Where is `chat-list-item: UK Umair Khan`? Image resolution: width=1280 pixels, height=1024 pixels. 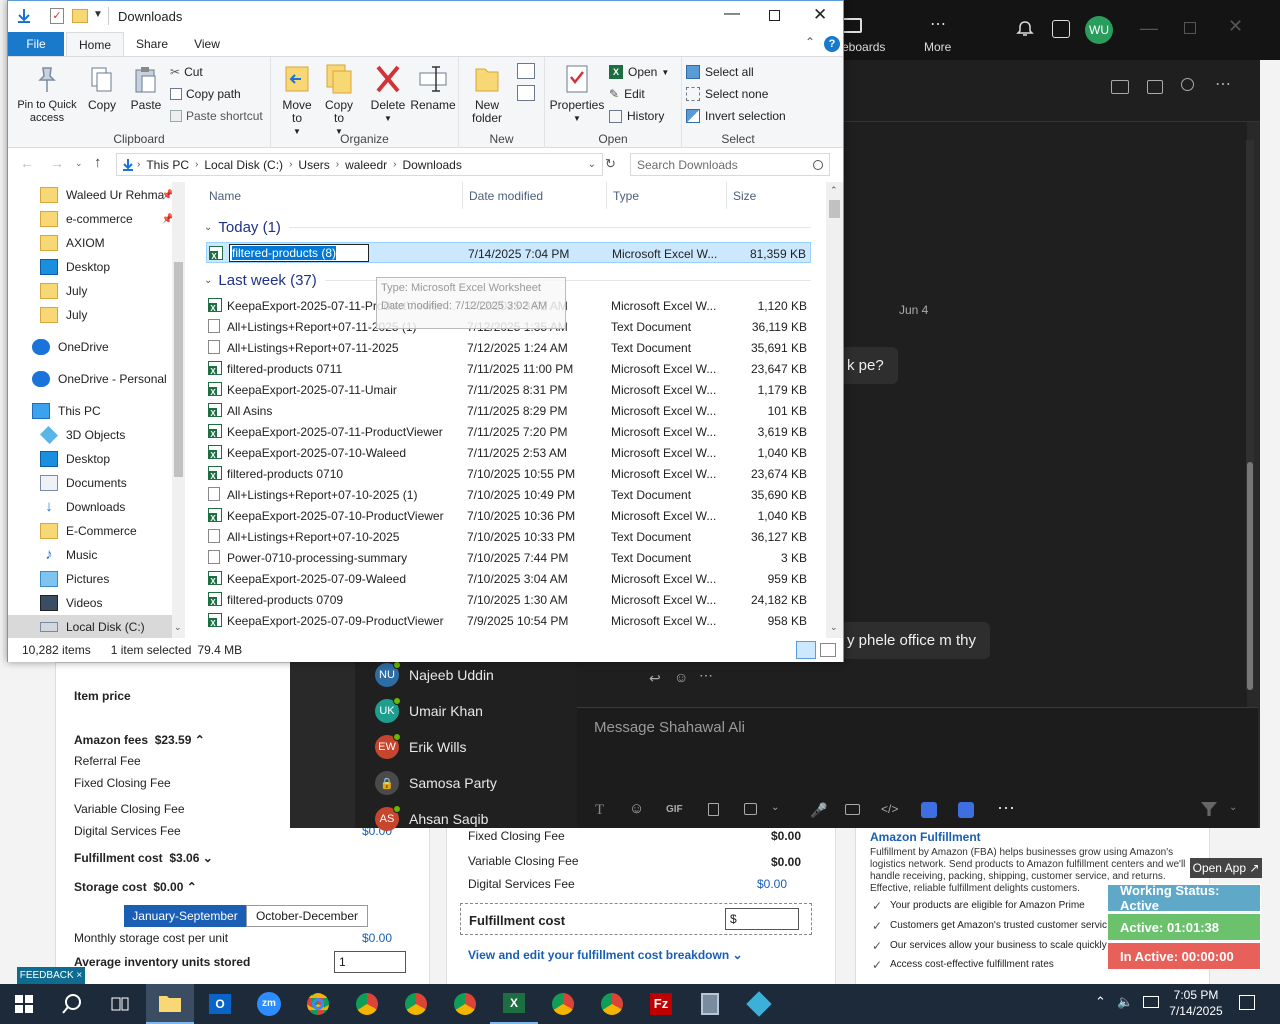 chat-list-item: UK Umair Khan is located at coordinates (429, 711).